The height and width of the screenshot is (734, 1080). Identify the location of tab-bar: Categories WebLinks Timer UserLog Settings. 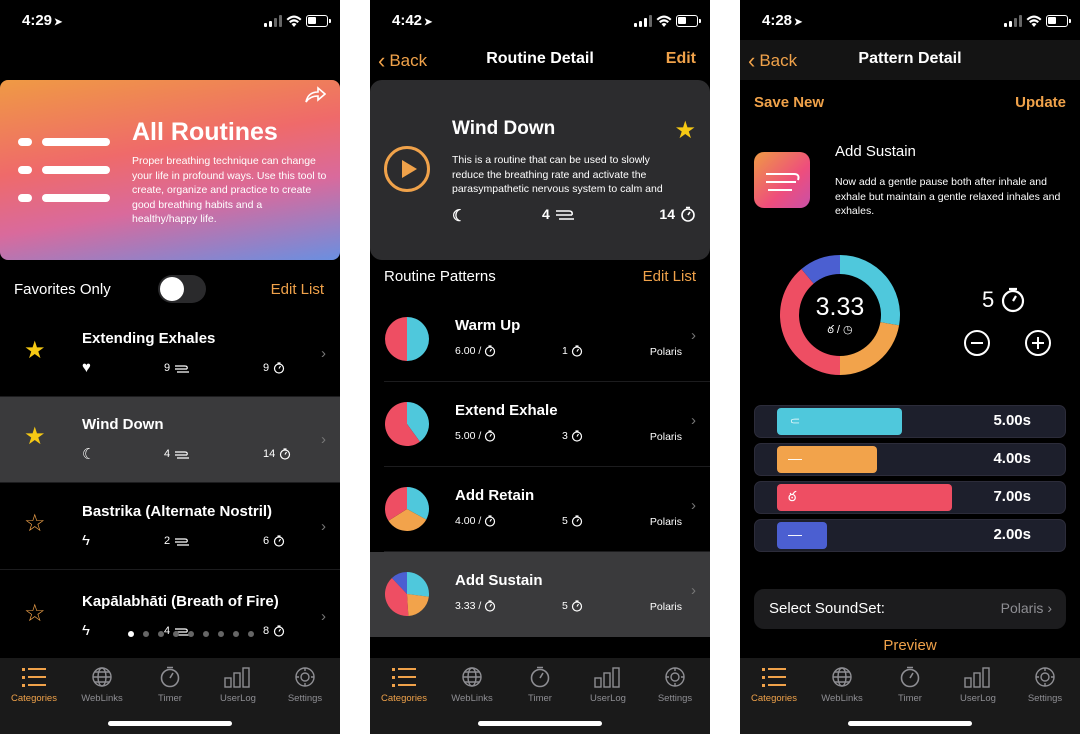
(540, 696).